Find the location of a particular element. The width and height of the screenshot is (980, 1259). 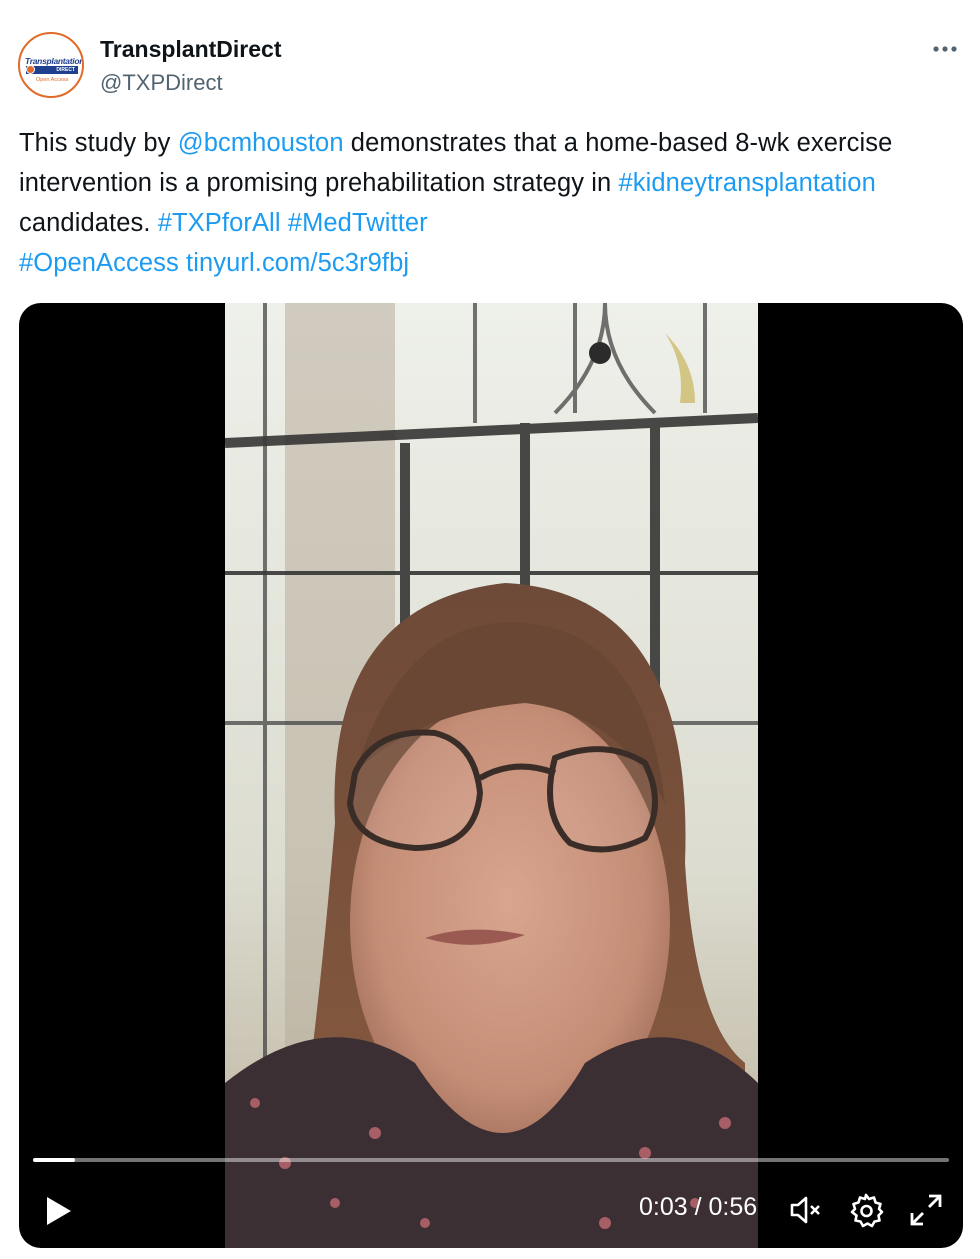

play-icon is located at coordinates (59, 1211).